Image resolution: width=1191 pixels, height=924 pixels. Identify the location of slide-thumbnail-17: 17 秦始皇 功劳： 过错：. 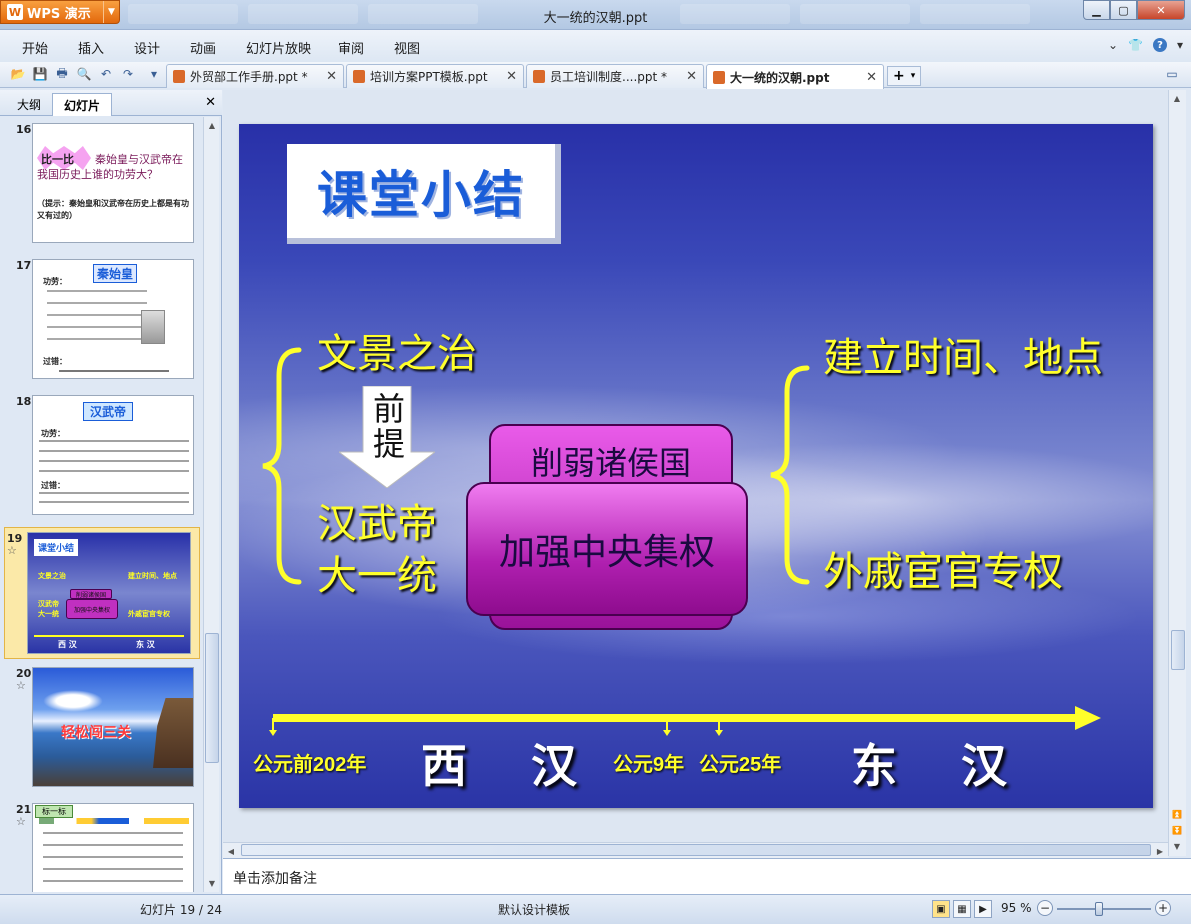
(102, 320).